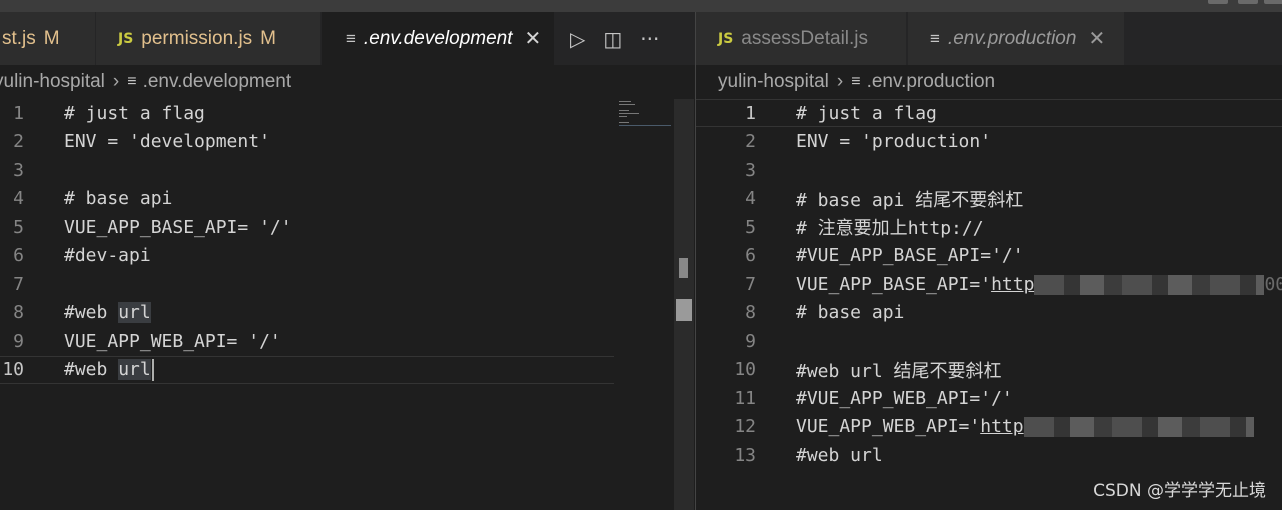 Image resolution: width=1282 pixels, height=510 pixels. I want to click on code-line: 5 # 注意要加上http://, so click(989, 227).